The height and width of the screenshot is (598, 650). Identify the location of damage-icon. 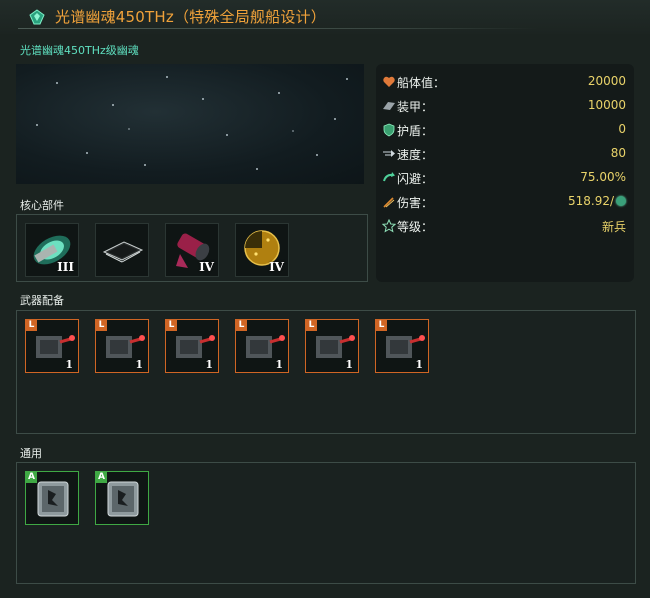
(389, 202).